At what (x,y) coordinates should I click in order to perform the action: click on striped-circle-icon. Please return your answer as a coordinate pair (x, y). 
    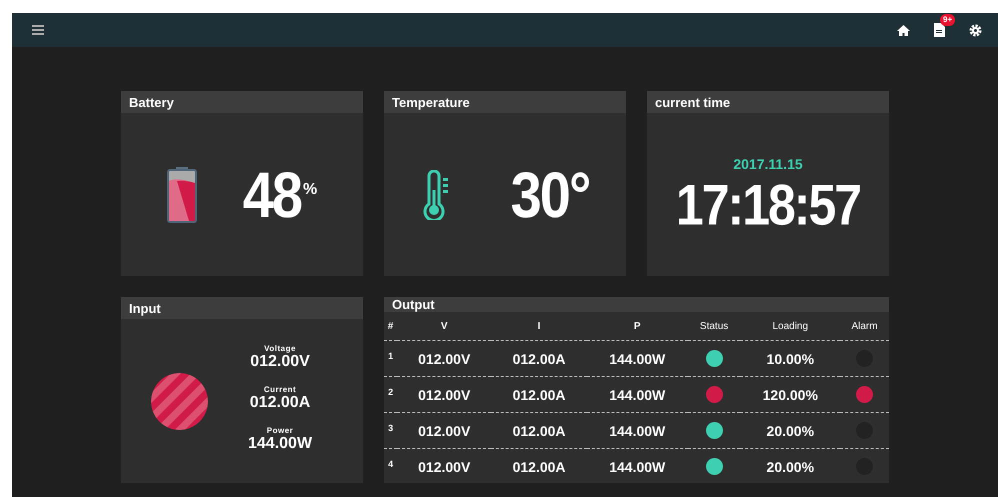
    Looking at the image, I should click on (179, 401).